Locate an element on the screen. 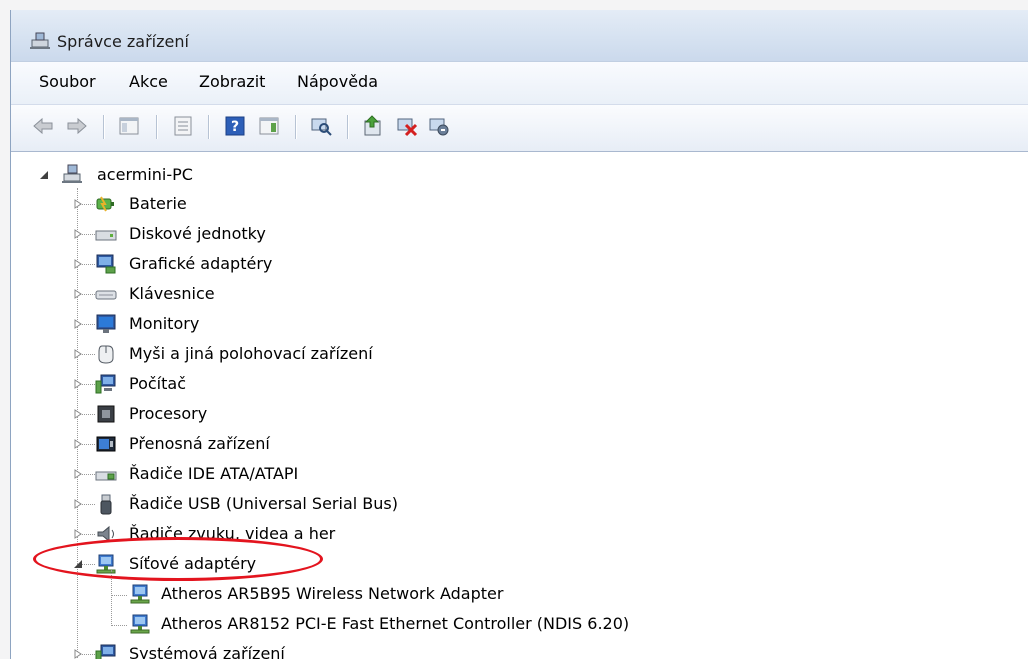 This screenshot has width=1028, height=659. menu-akce: Akce is located at coordinates (148, 81).